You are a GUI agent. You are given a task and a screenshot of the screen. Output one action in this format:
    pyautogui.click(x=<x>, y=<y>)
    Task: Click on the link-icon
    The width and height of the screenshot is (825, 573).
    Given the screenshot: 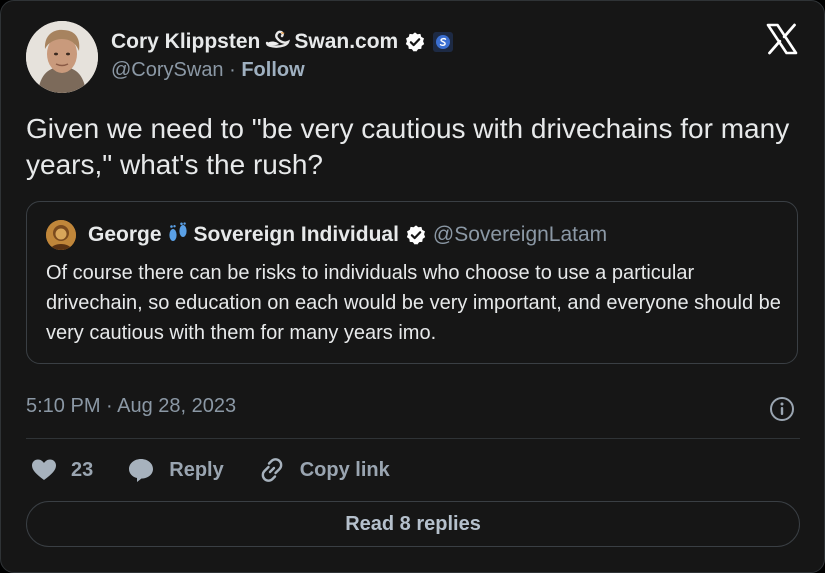 What is the action you would take?
    pyautogui.click(x=272, y=470)
    